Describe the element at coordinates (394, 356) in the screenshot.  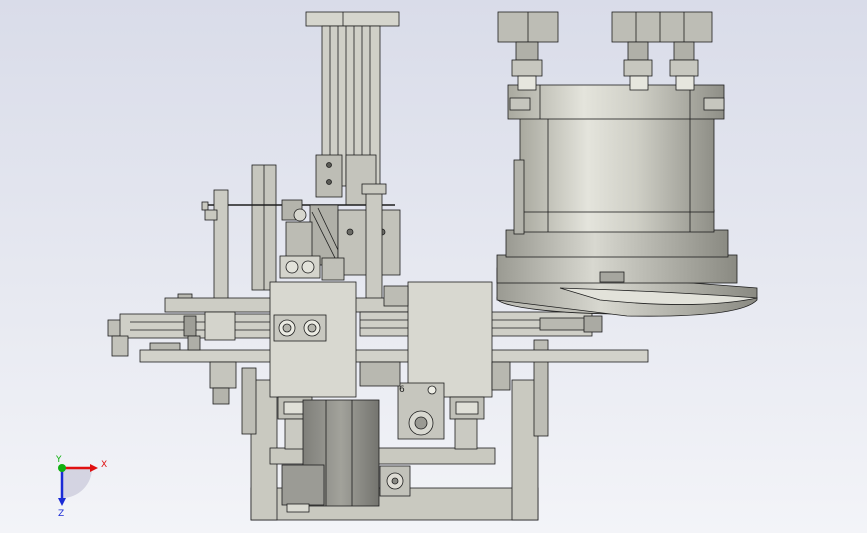
I see `horizontal-beam` at that location.